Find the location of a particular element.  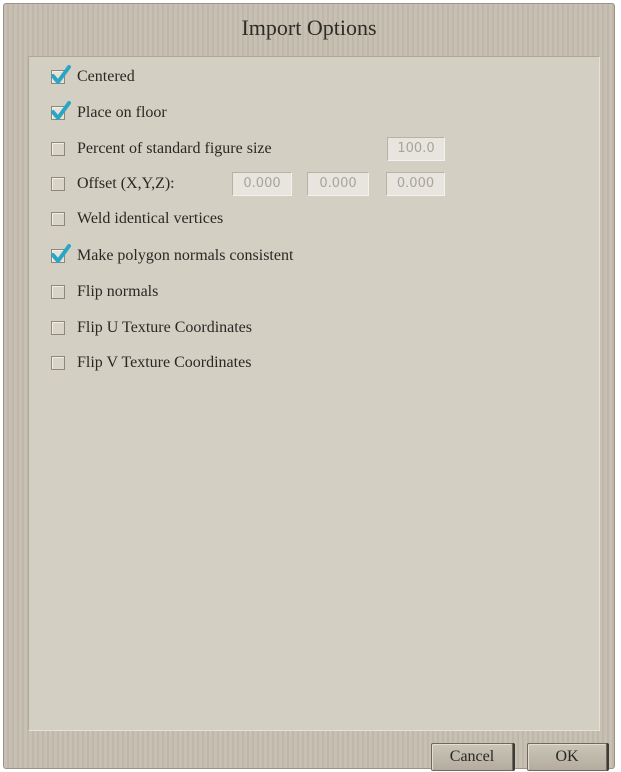

option-offset: Offset (X,Y,Z): is located at coordinates (113, 184).